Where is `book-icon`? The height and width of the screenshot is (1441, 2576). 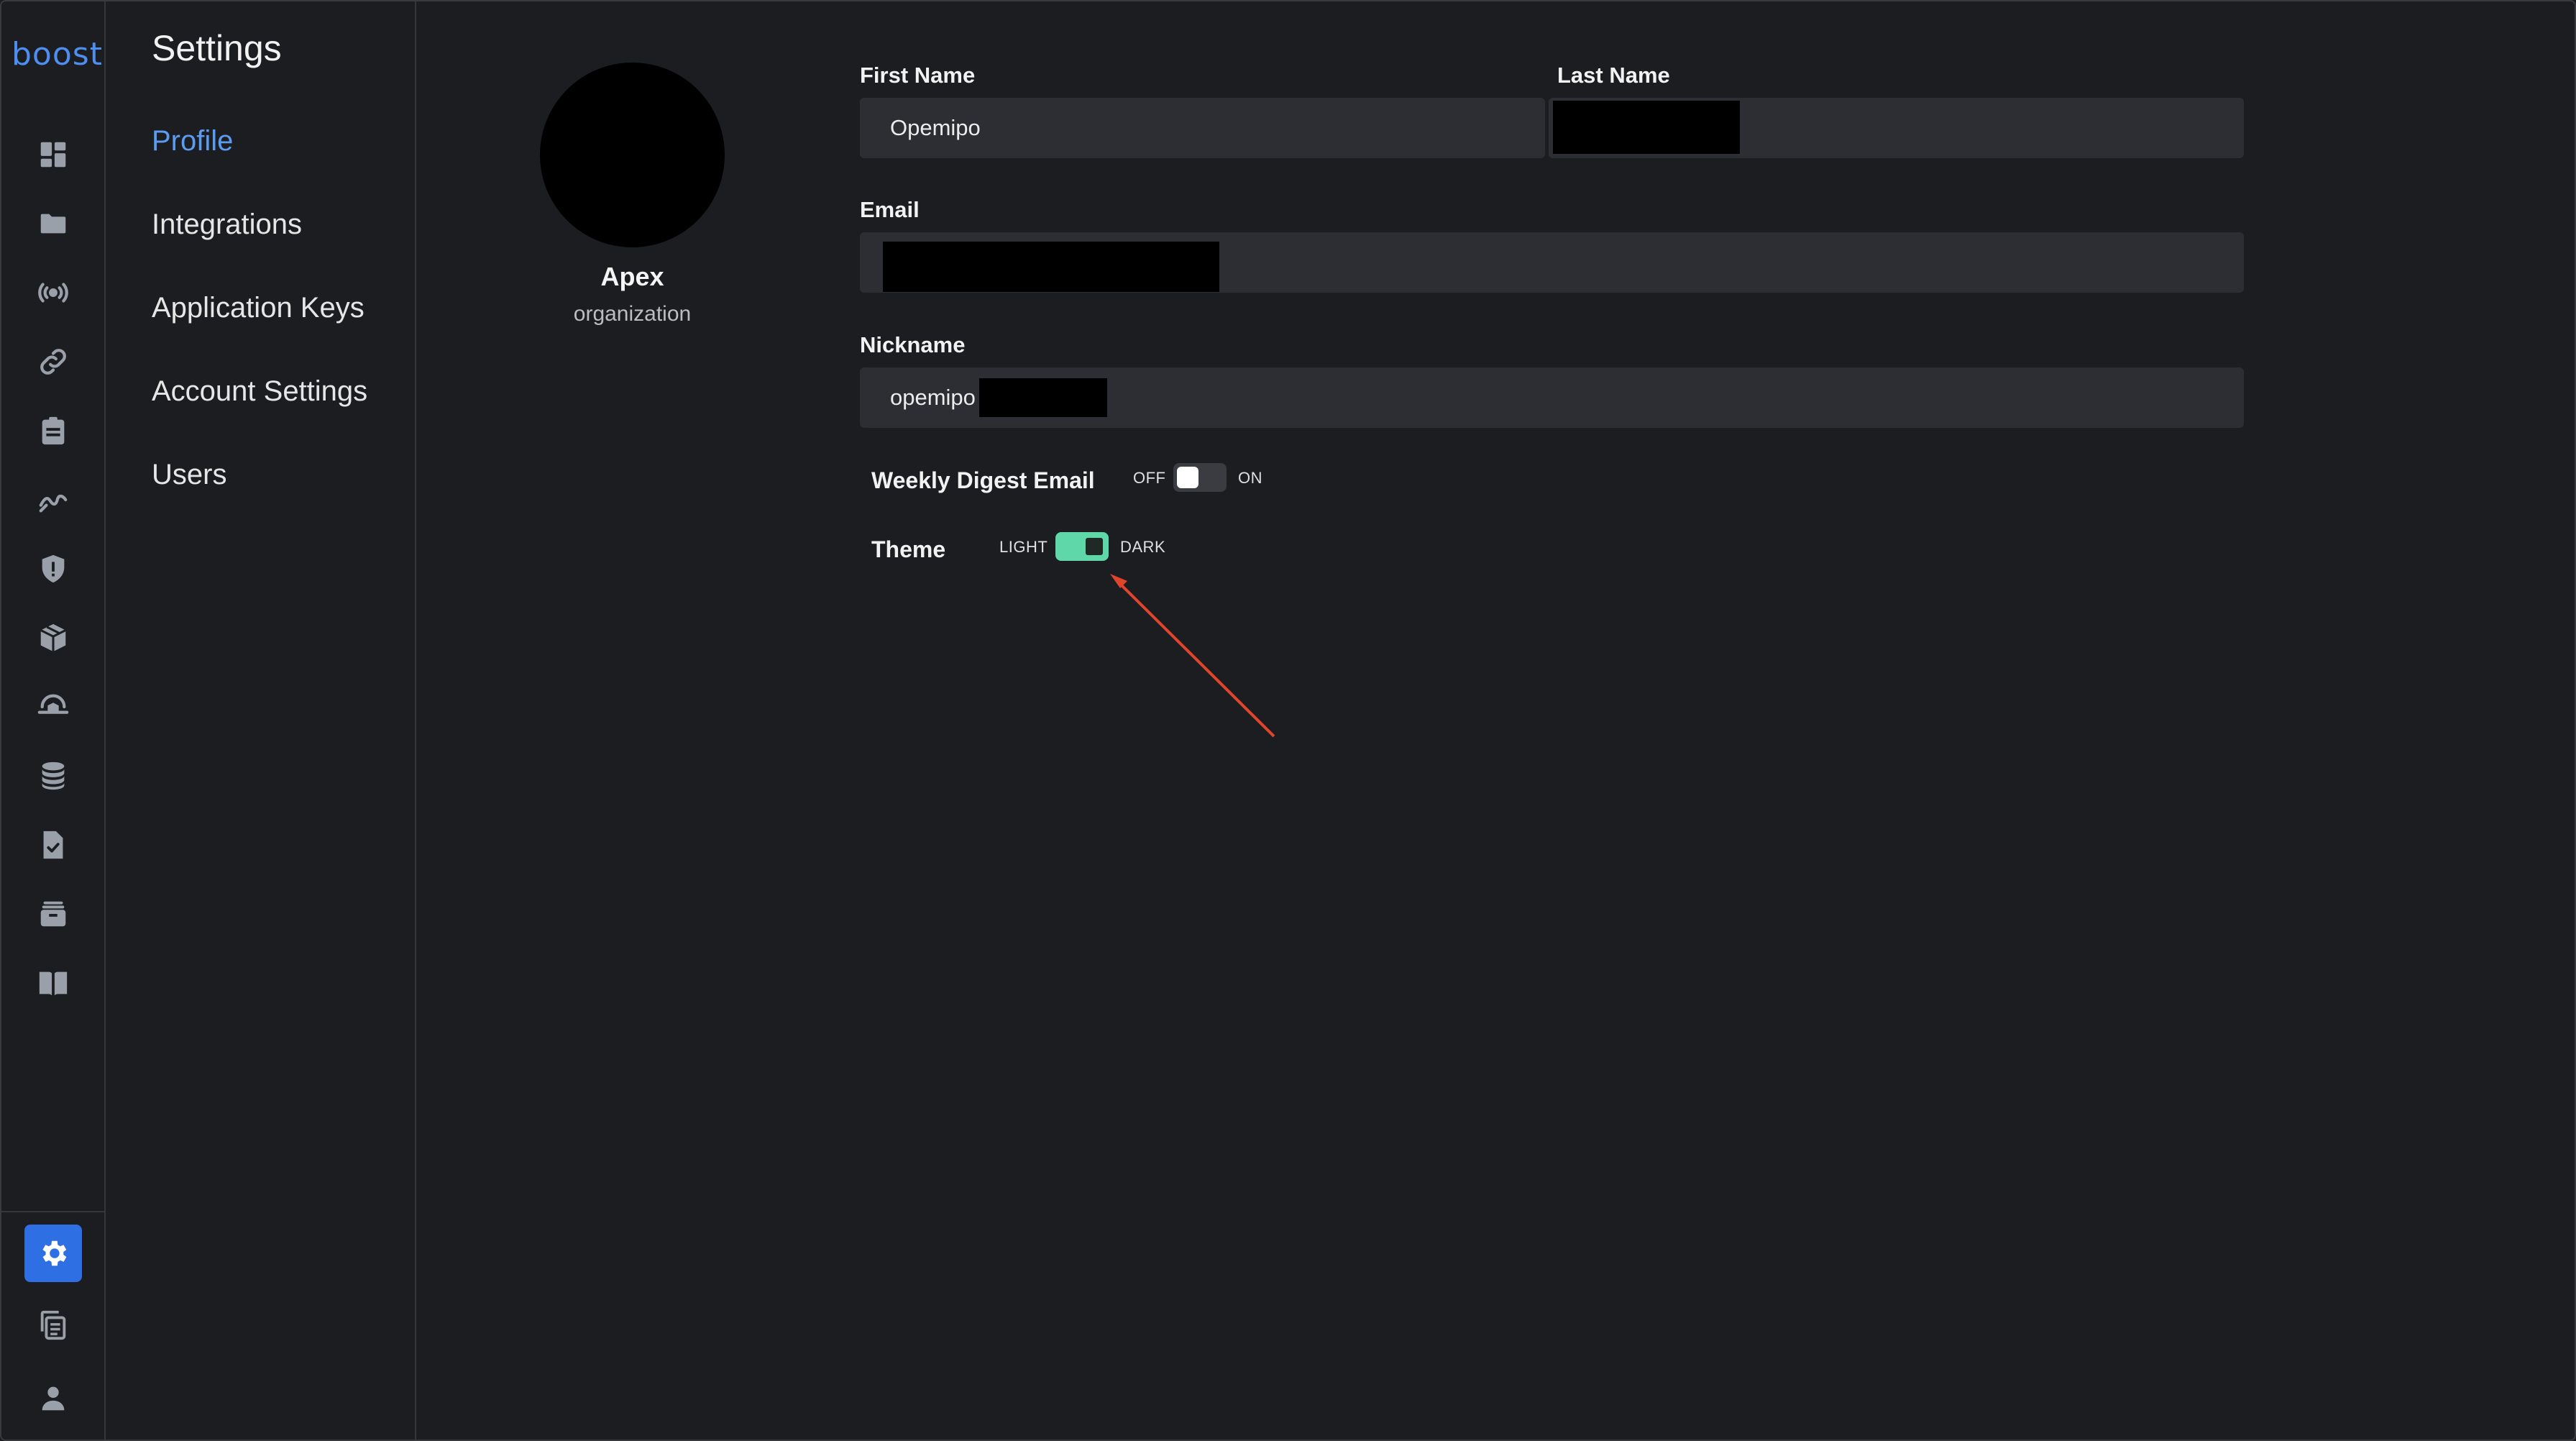
book-icon is located at coordinates (53, 983).